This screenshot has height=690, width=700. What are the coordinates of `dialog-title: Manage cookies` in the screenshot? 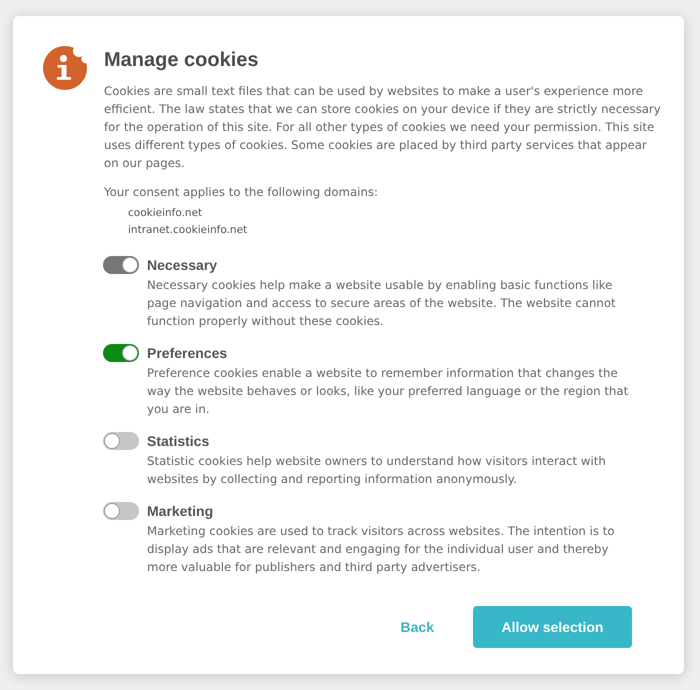 It's located at (182, 60).